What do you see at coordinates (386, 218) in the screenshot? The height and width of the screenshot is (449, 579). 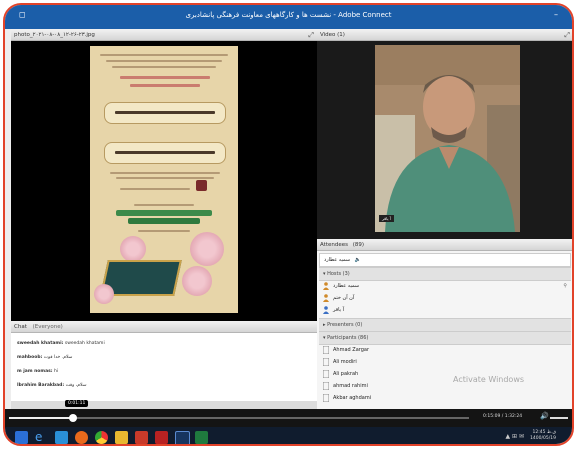 I see `speaker-name-tag: آ یاقر` at bounding box center [386, 218].